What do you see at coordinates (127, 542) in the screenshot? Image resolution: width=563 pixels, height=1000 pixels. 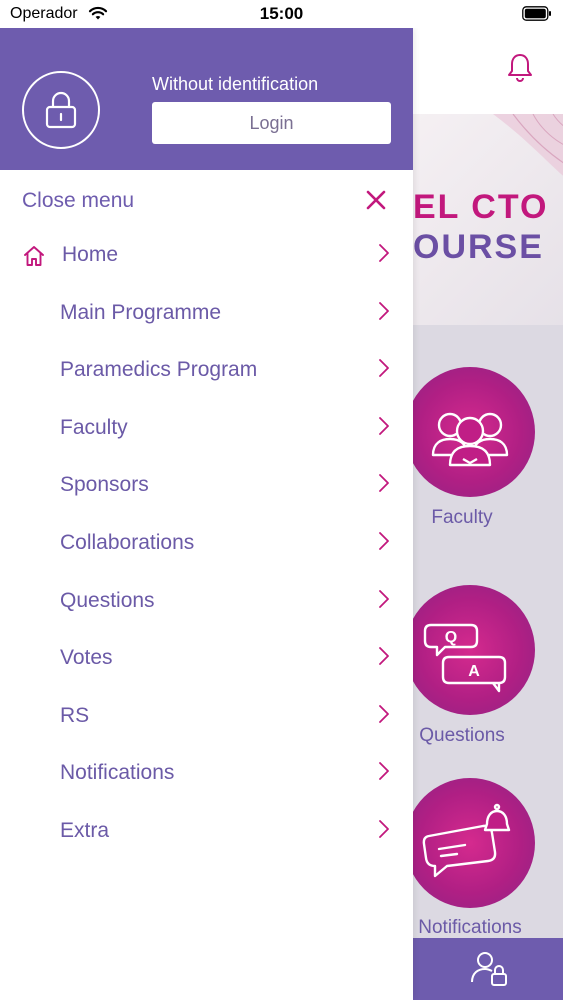 I see `menu-item-label: Collaborations` at bounding box center [127, 542].